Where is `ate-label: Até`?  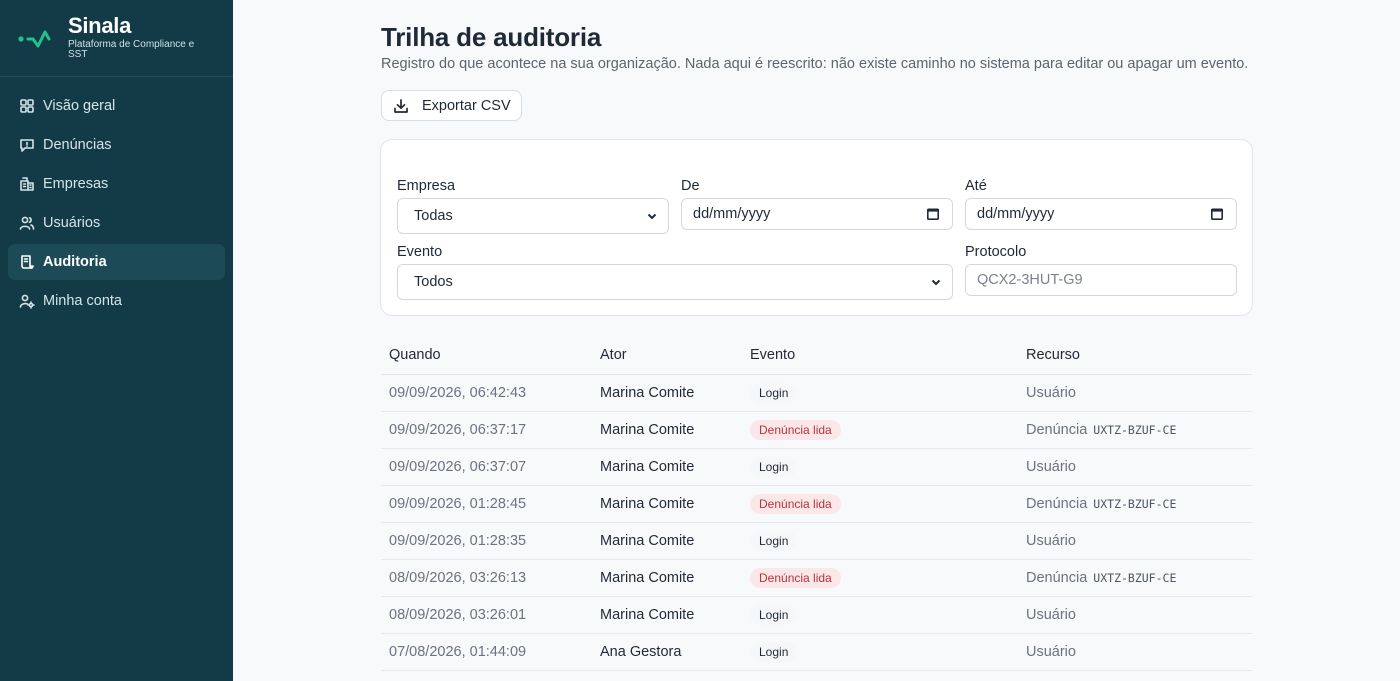 ate-label: Até is located at coordinates (976, 186).